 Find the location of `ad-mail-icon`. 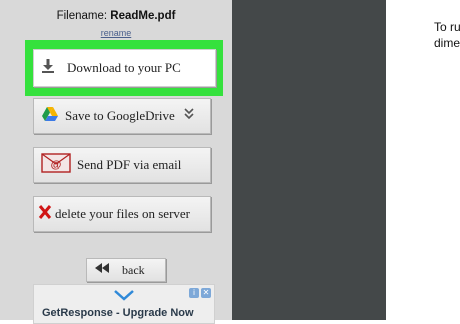

ad-mail-icon is located at coordinates (124, 298).